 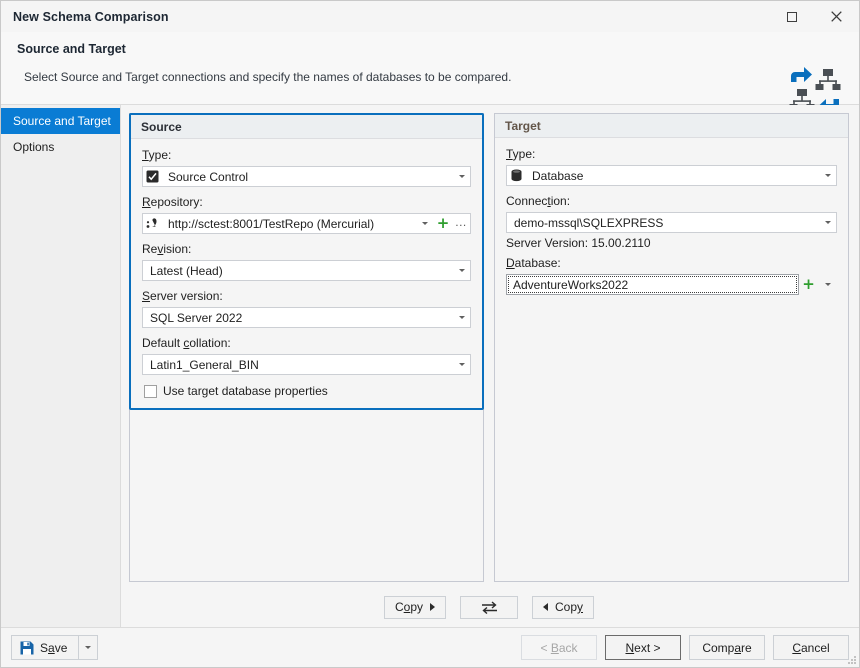 I want to click on sidebar-item-label: Source and Target, so click(x=62, y=121).